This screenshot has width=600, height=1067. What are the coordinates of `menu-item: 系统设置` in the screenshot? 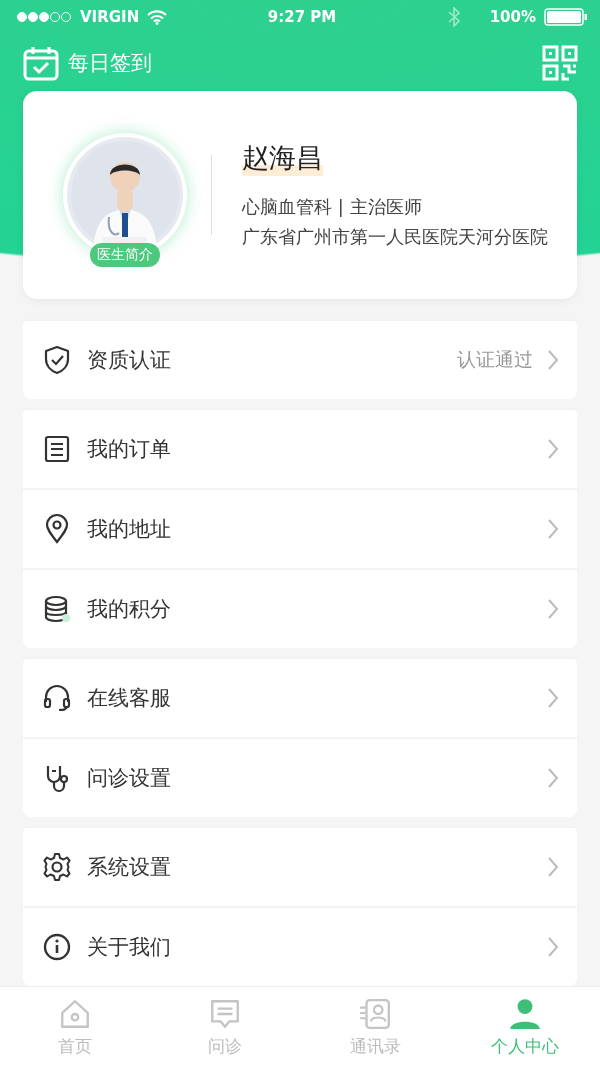 It's located at (300, 866).